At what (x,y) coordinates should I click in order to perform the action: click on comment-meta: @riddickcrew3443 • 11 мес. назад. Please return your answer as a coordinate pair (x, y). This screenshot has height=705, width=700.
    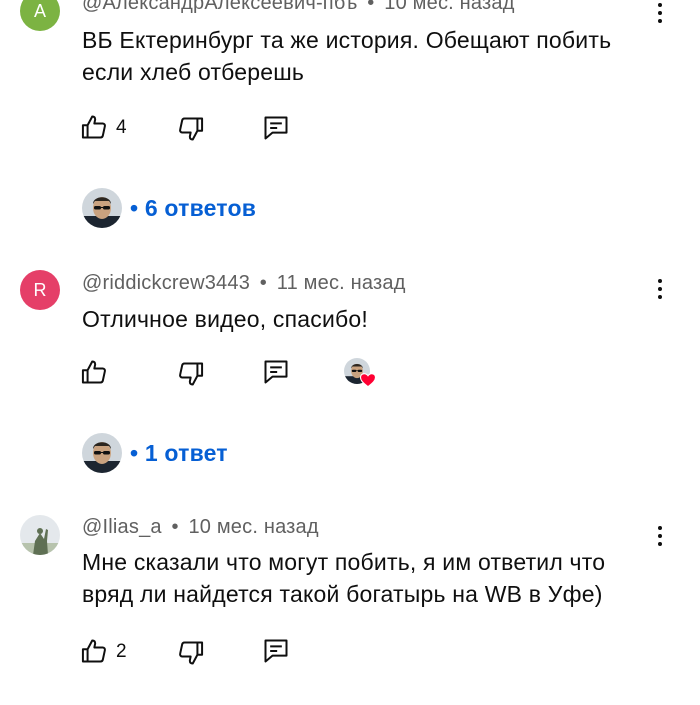
    Looking at the image, I should click on (244, 283).